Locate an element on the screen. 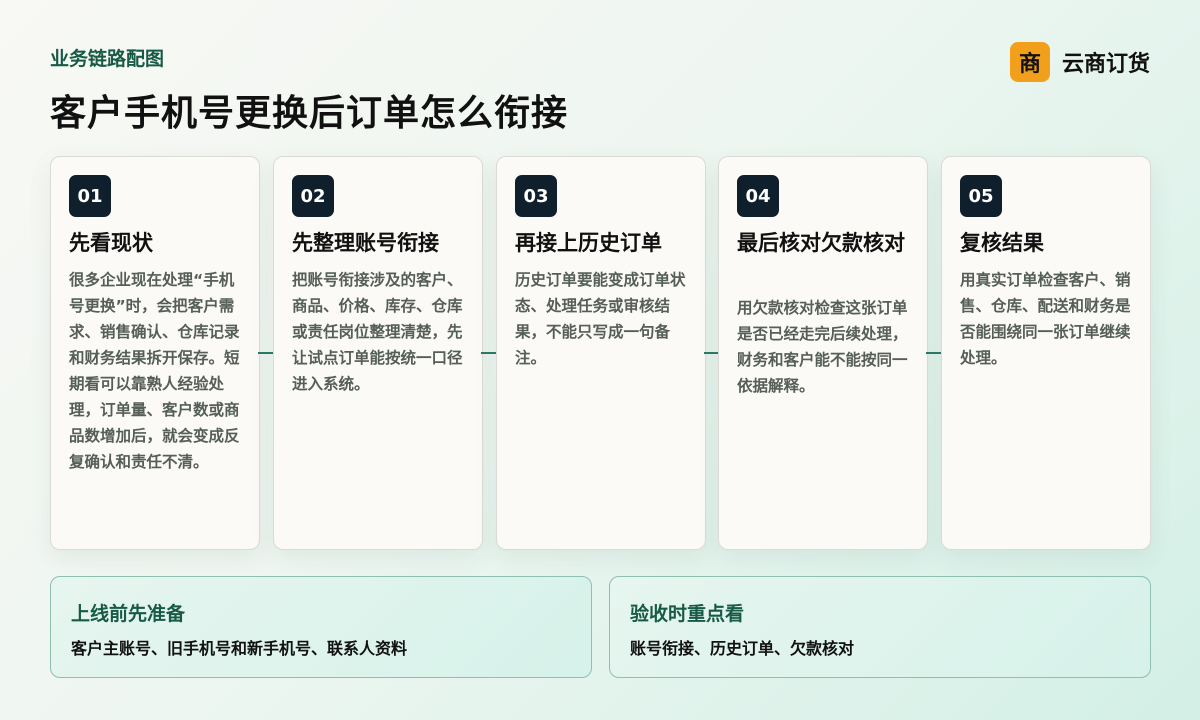  prepare-text: 客户主账号、旧手机号和新手机号、联系人资料 is located at coordinates (239, 648).